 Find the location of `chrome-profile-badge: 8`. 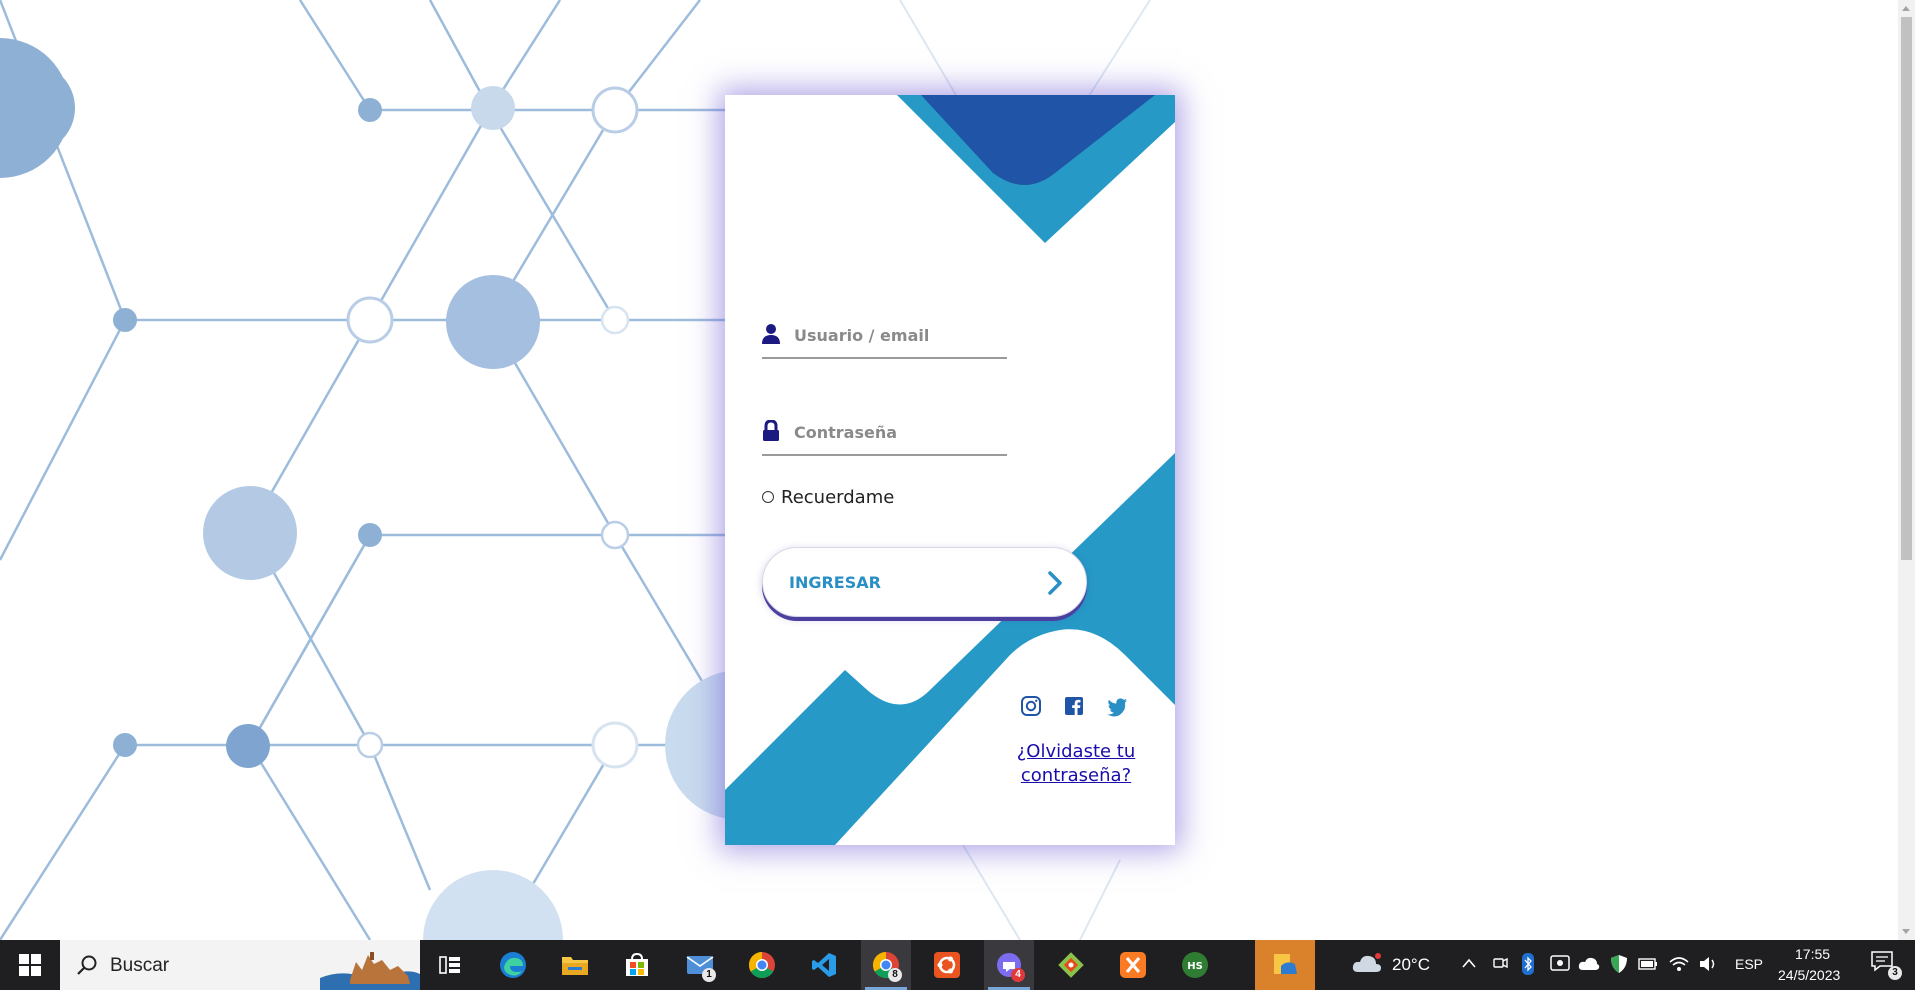

chrome-profile-badge: 8 is located at coordinates (895, 975).